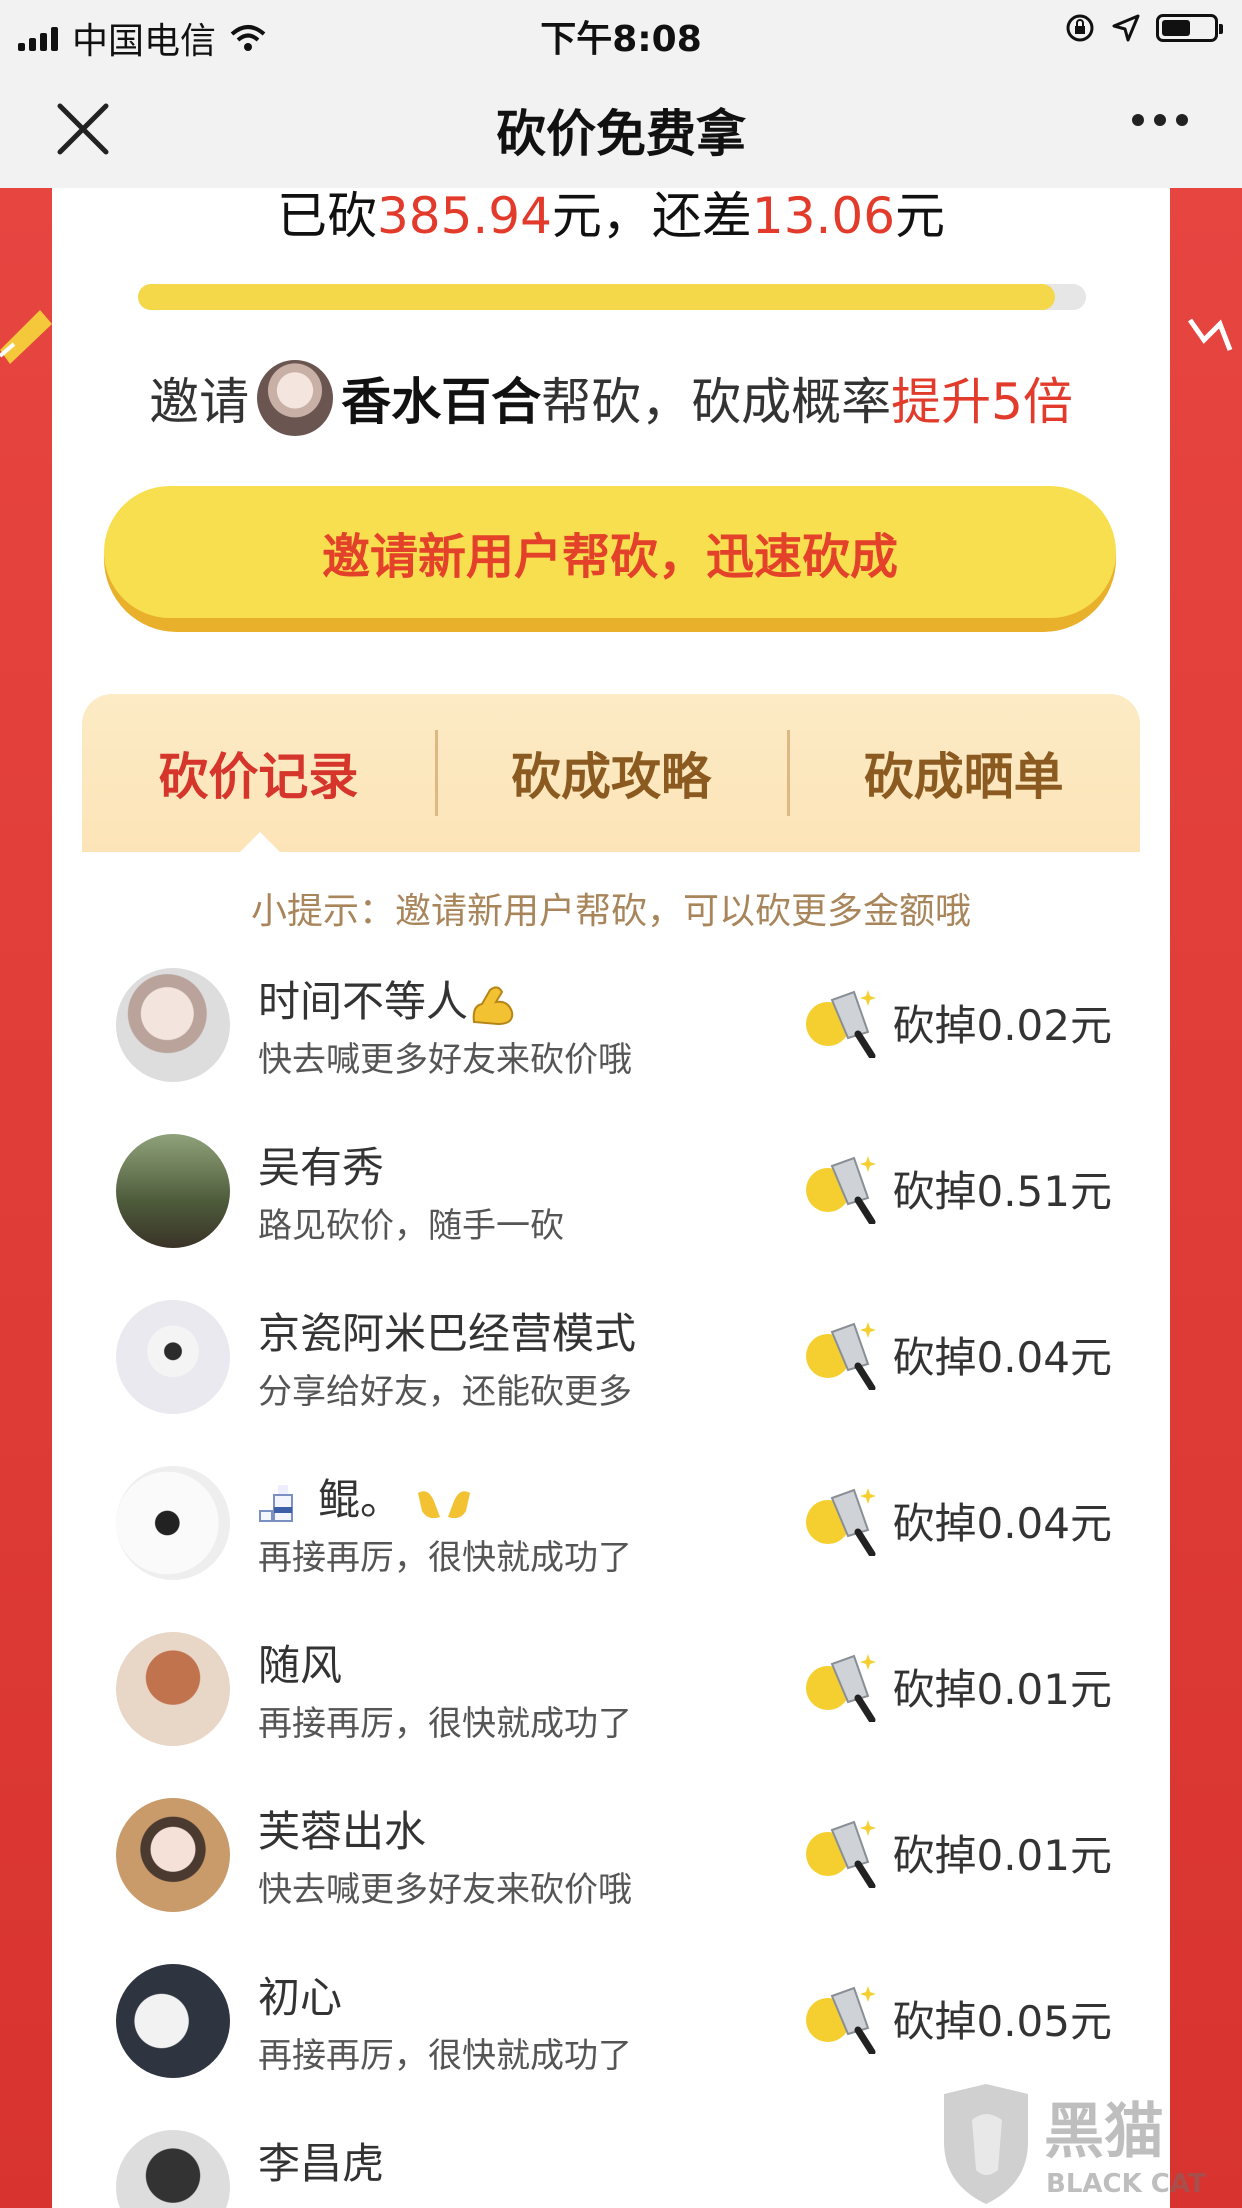  I want to click on tab-strategy: 砍成攻略, so click(611, 773).